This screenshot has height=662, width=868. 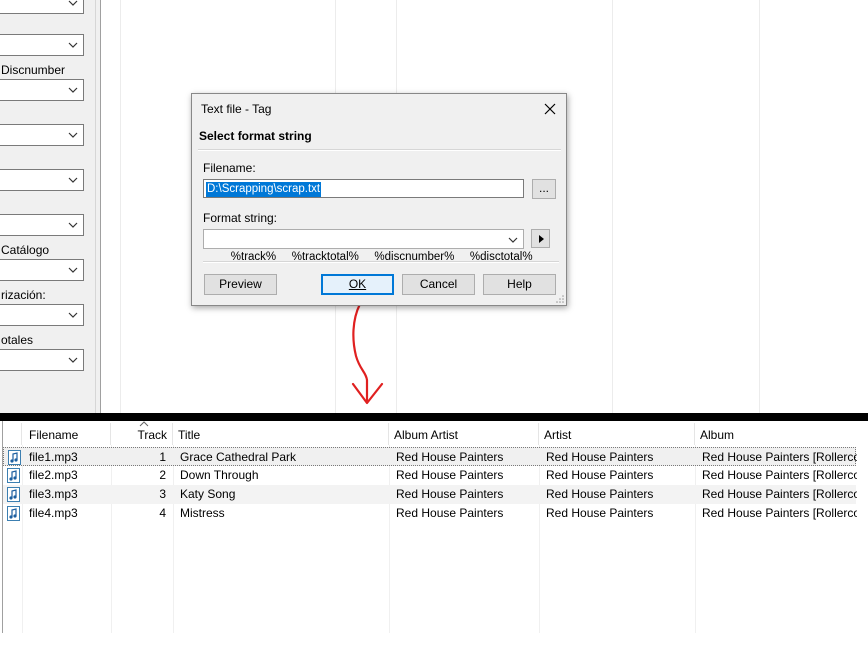 I want to click on help-button-label: Help, so click(x=519, y=284).